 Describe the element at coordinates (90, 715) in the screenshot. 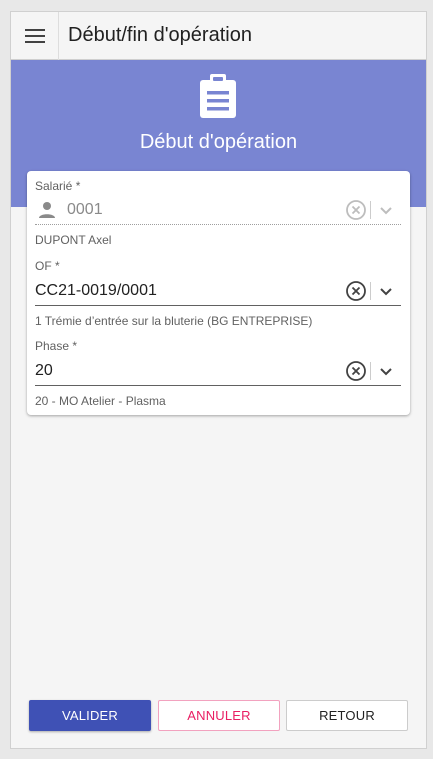

I see `valider-button: VALIDER` at that location.